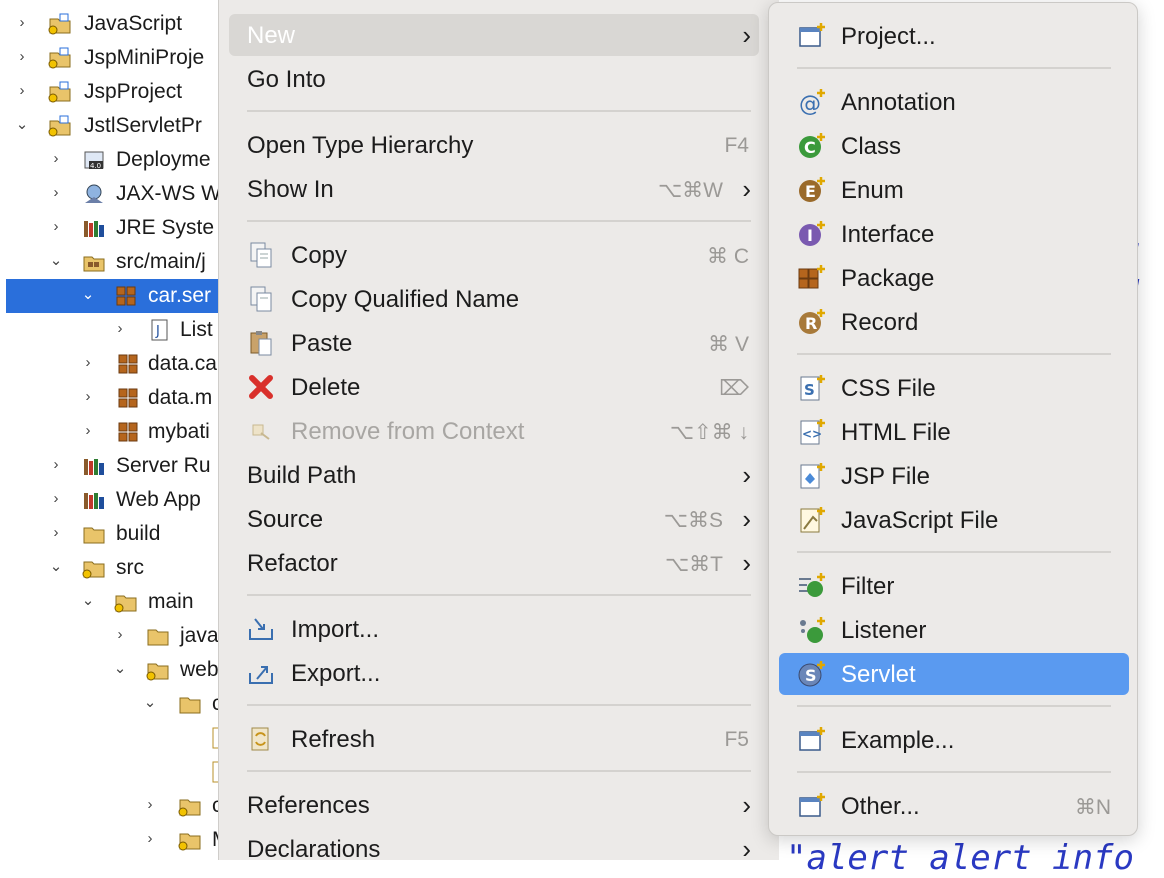  I want to click on submenu-item-annotation: @ Annotation, so click(954, 102).